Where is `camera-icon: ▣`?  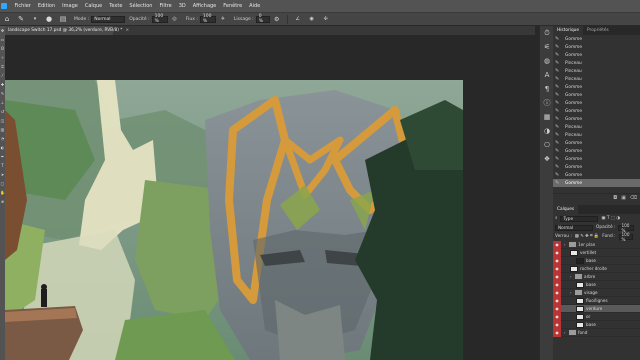
camera-icon: ▣ is located at coordinates (623, 198).